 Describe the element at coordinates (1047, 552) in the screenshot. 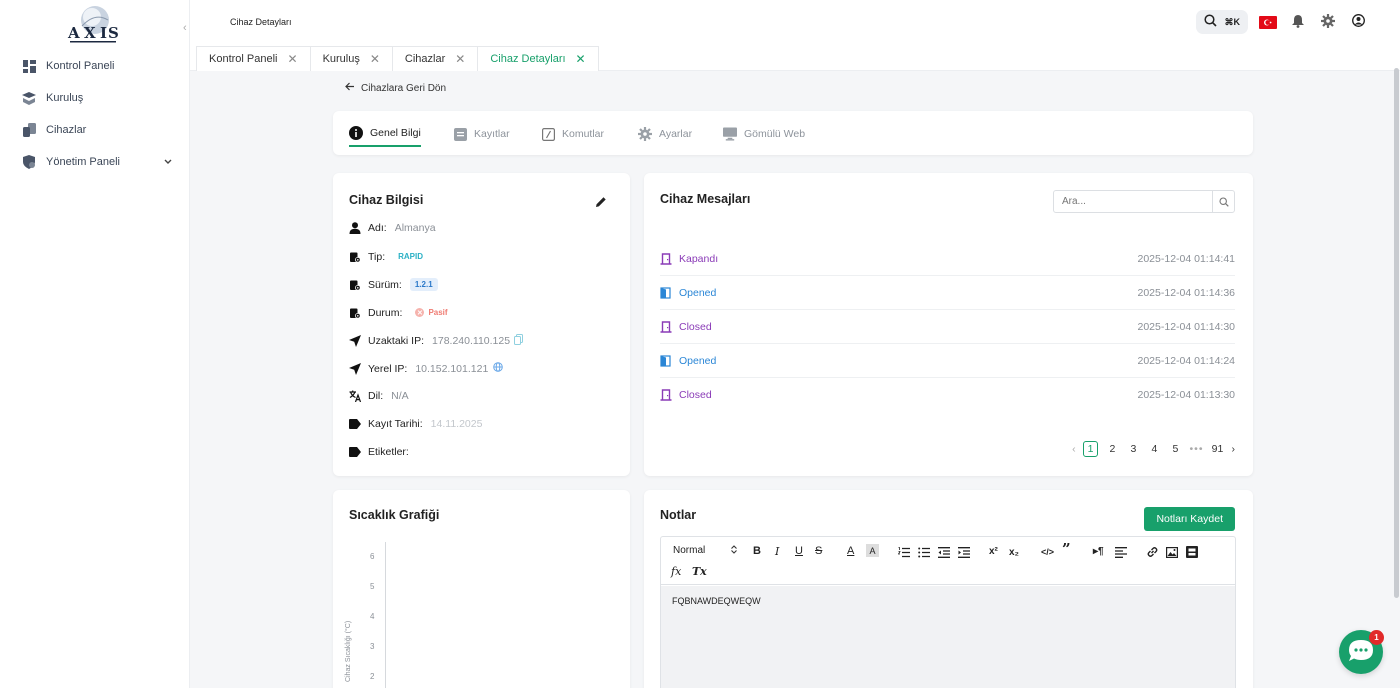

I see `code-icon: </>` at that location.